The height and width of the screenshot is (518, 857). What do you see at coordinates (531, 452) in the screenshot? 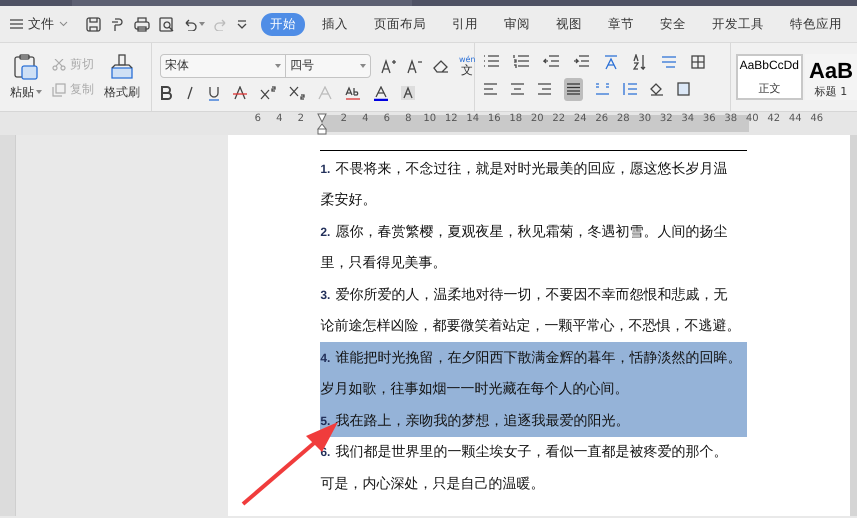
I see `line-text: 我们都是世界里的一颗尘埃女子，看似一直都是被疼爱的那个。` at bounding box center [531, 452].